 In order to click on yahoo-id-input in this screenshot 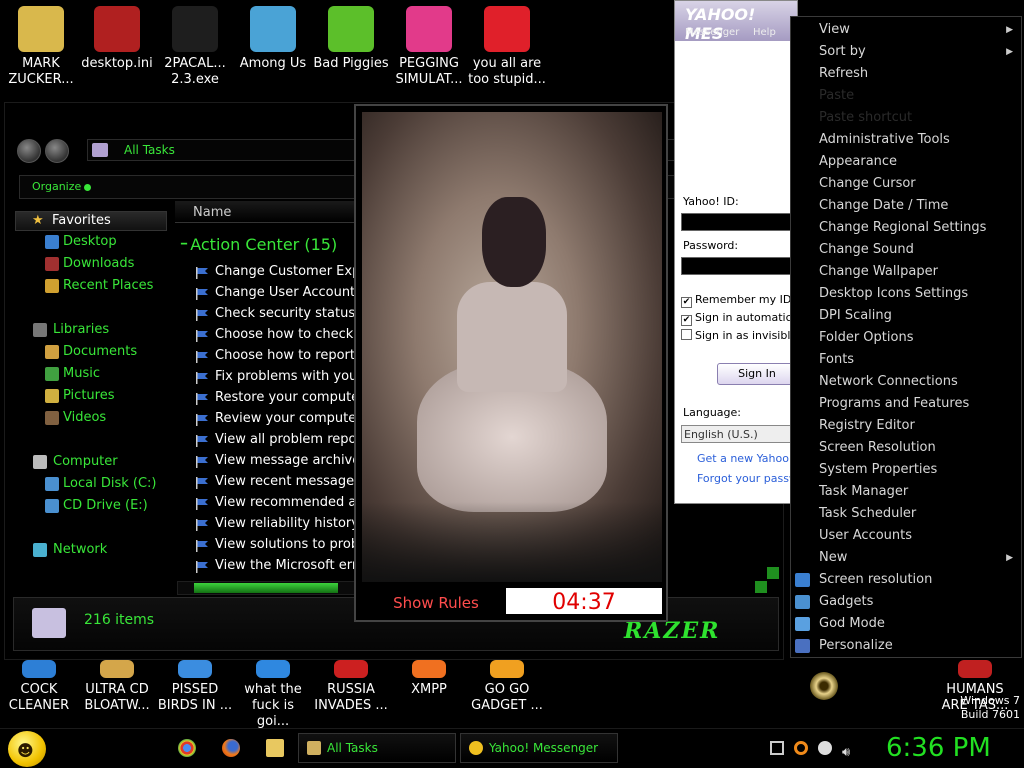, I will do `click(739, 222)`.